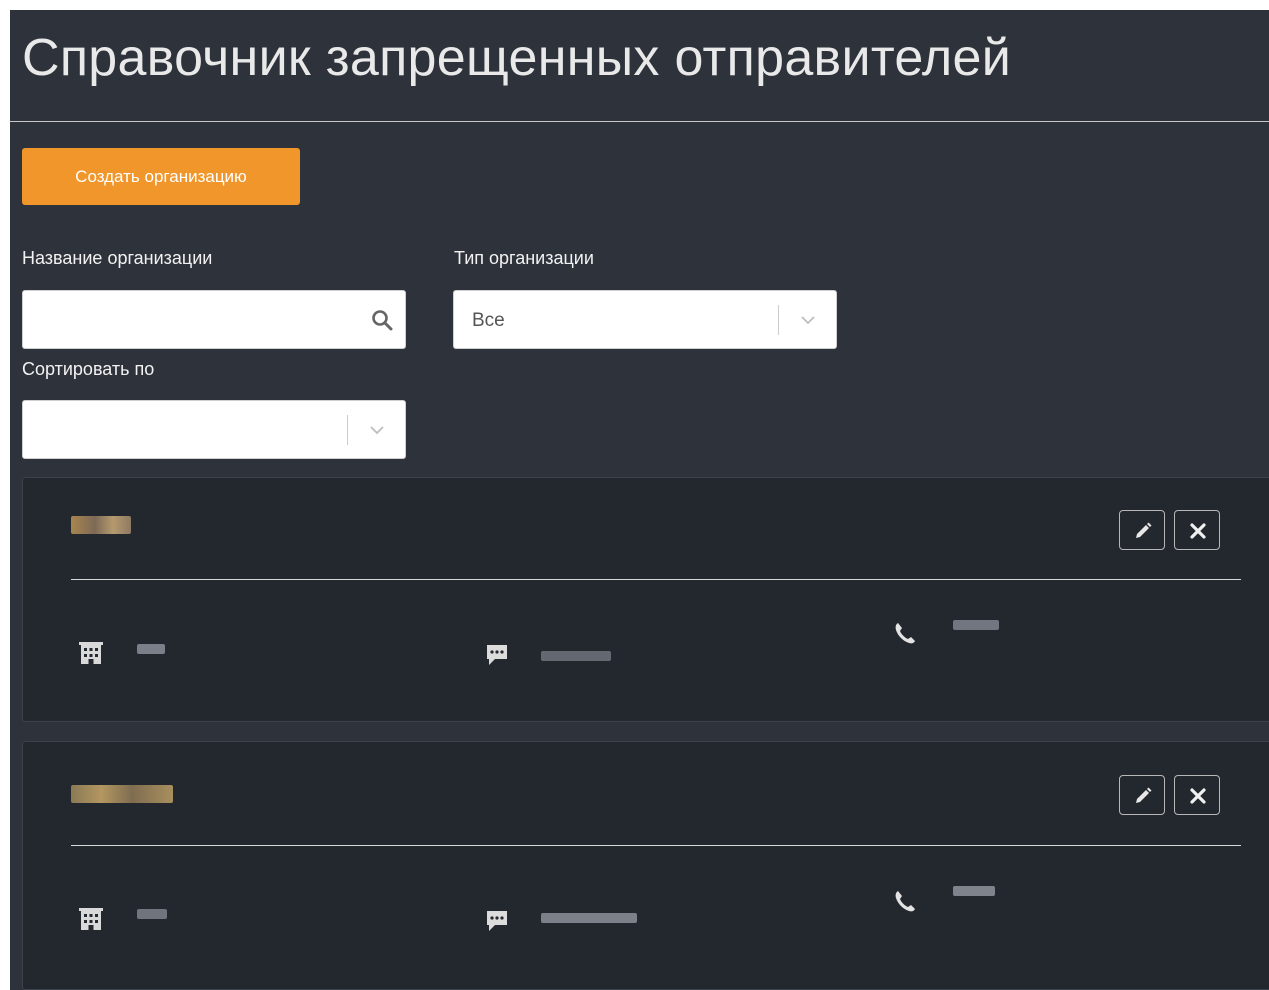  I want to click on search-icon, so click(382, 320).